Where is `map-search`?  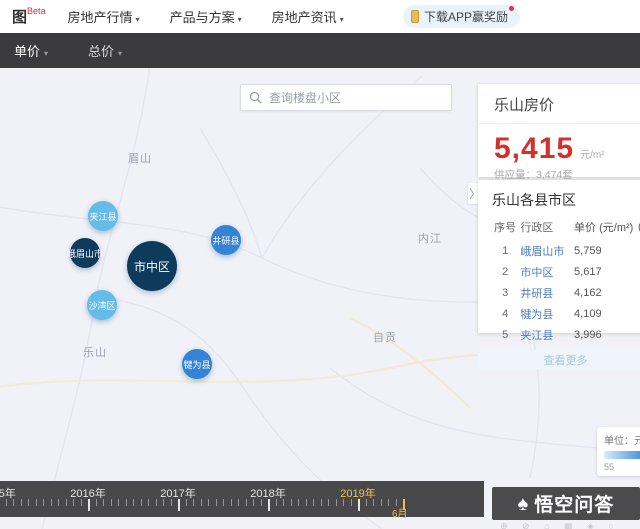 map-search is located at coordinates (346, 97).